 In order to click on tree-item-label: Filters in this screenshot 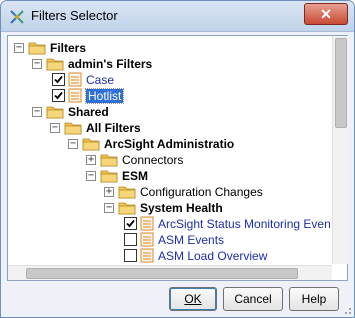, I will do `click(68, 48)`.